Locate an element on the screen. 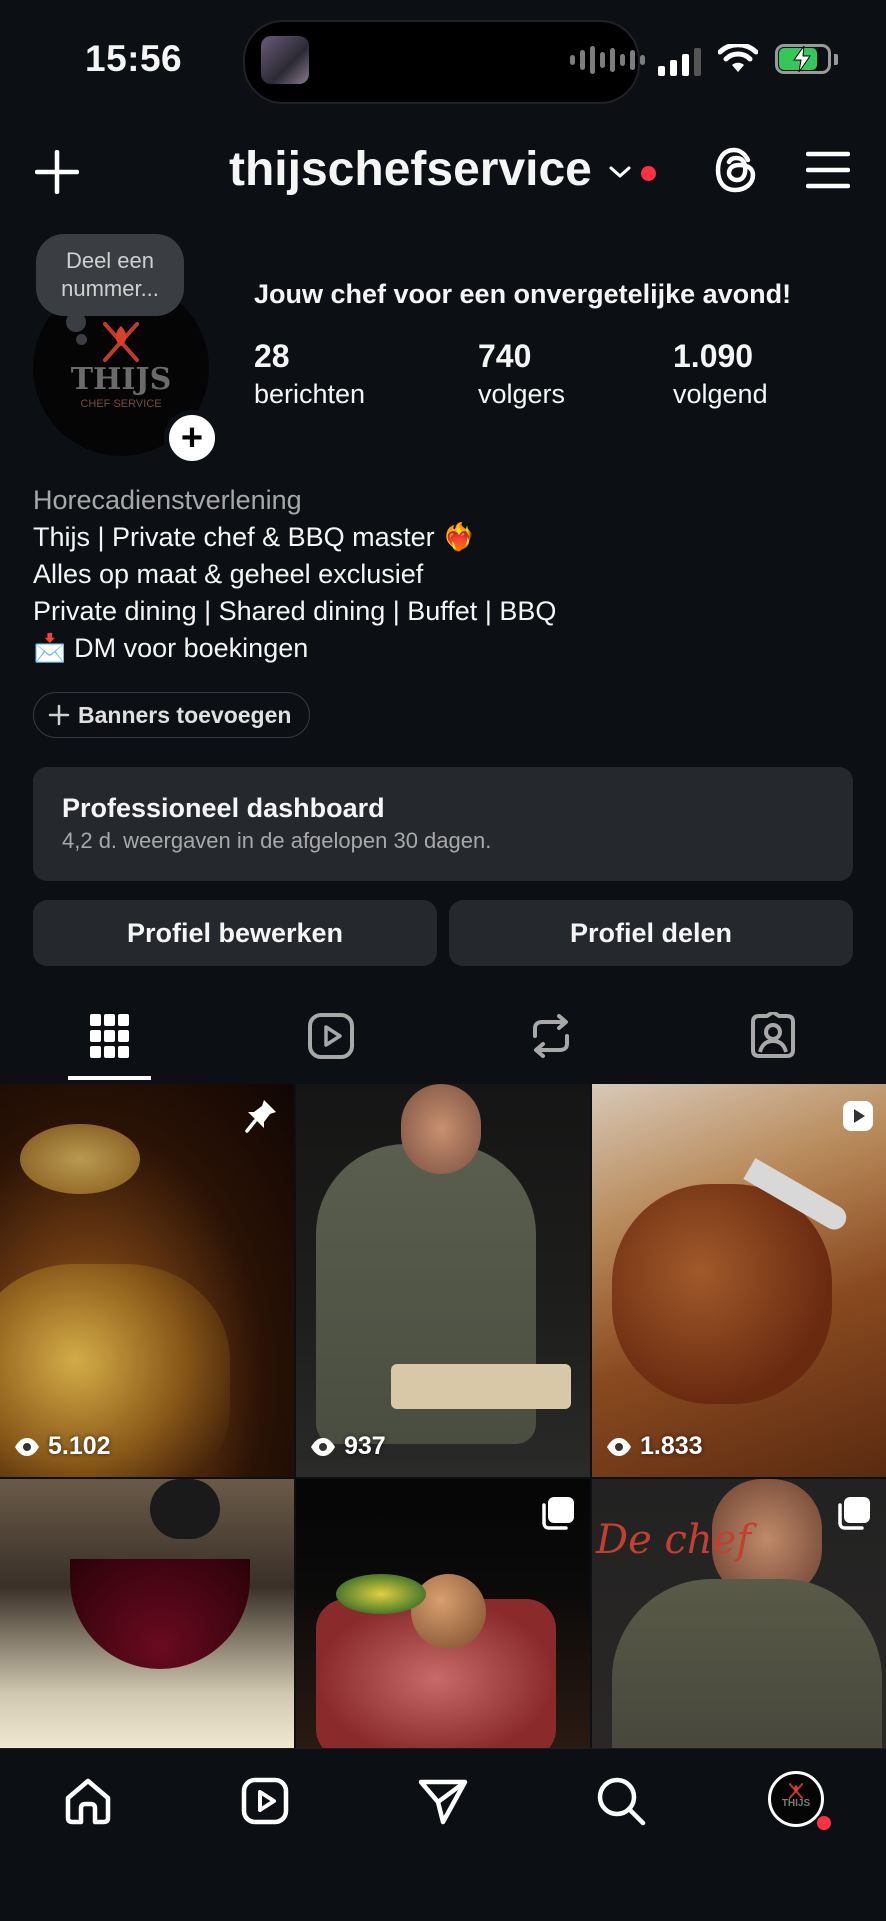 This screenshot has height=1921, width=886. home-icon is located at coordinates (88, 1801).